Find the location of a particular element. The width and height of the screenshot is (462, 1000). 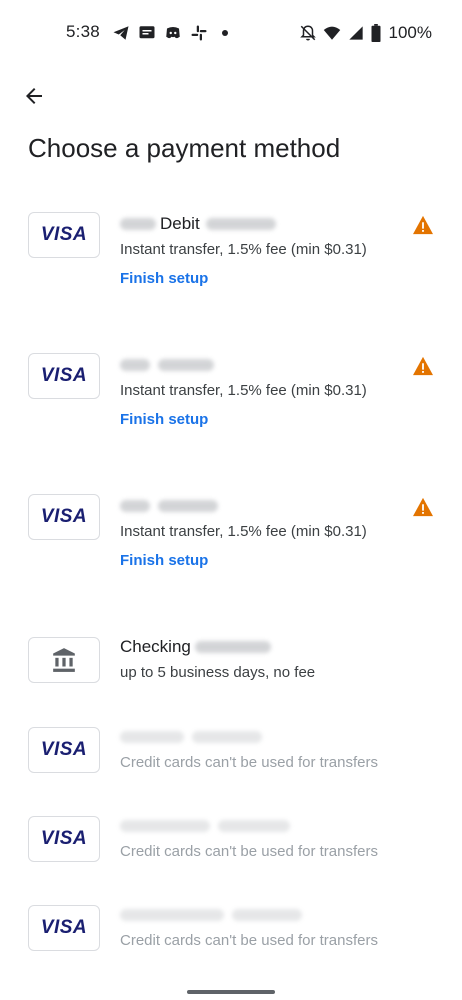

method-subtitle: up to 5 business days, no fee is located at coordinates (218, 672).